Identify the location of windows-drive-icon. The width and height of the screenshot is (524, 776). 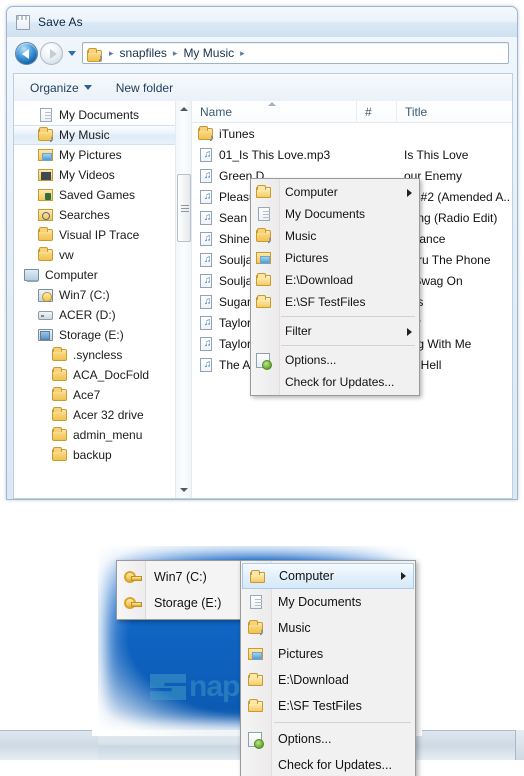
(46, 295).